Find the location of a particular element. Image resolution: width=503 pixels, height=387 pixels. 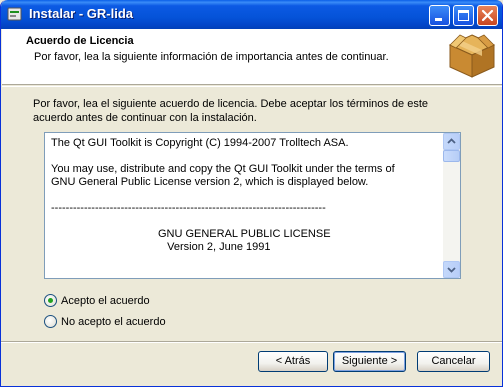

accept-radio is located at coordinates (50, 300).